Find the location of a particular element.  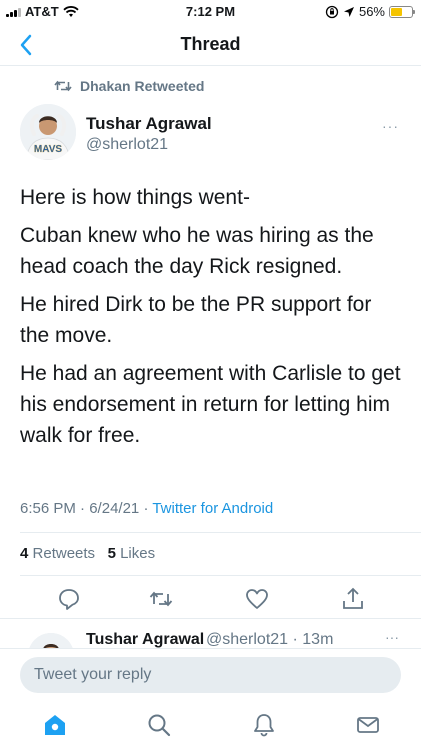

next-tweet-preview: Tushar Agrawal @sherlot21 · 13m ··· is located at coordinates (210, 633).